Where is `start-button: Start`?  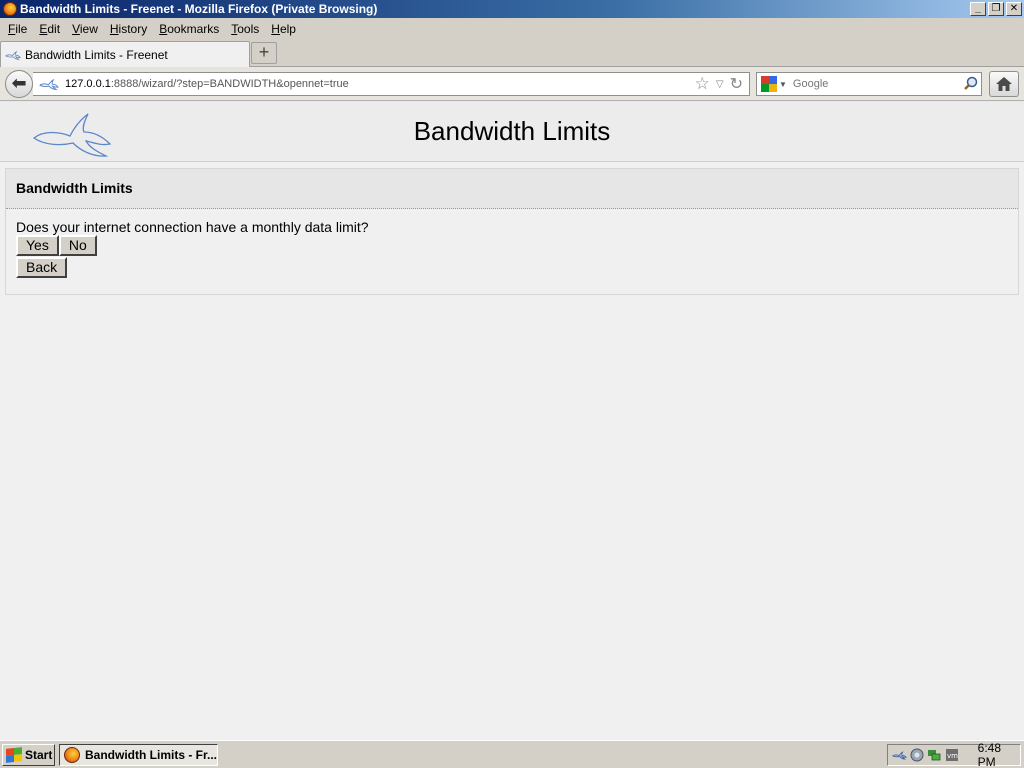
start-button: Start is located at coordinates (28, 755).